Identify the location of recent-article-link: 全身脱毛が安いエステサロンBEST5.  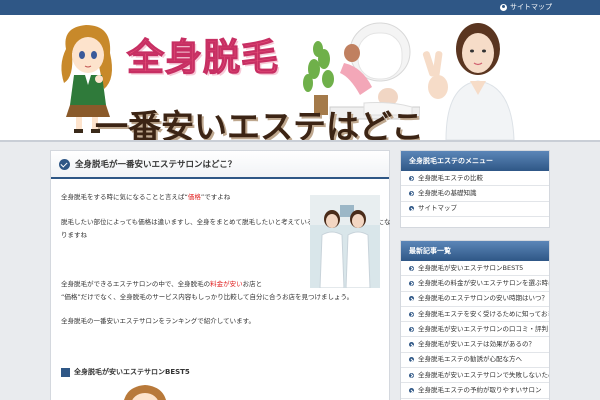
(475, 269).